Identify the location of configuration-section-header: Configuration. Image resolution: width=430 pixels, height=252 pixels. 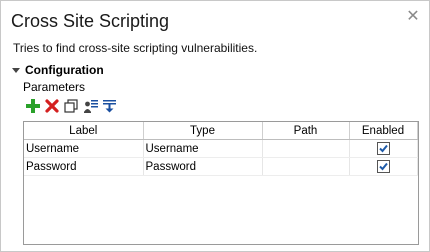
(58, 70).